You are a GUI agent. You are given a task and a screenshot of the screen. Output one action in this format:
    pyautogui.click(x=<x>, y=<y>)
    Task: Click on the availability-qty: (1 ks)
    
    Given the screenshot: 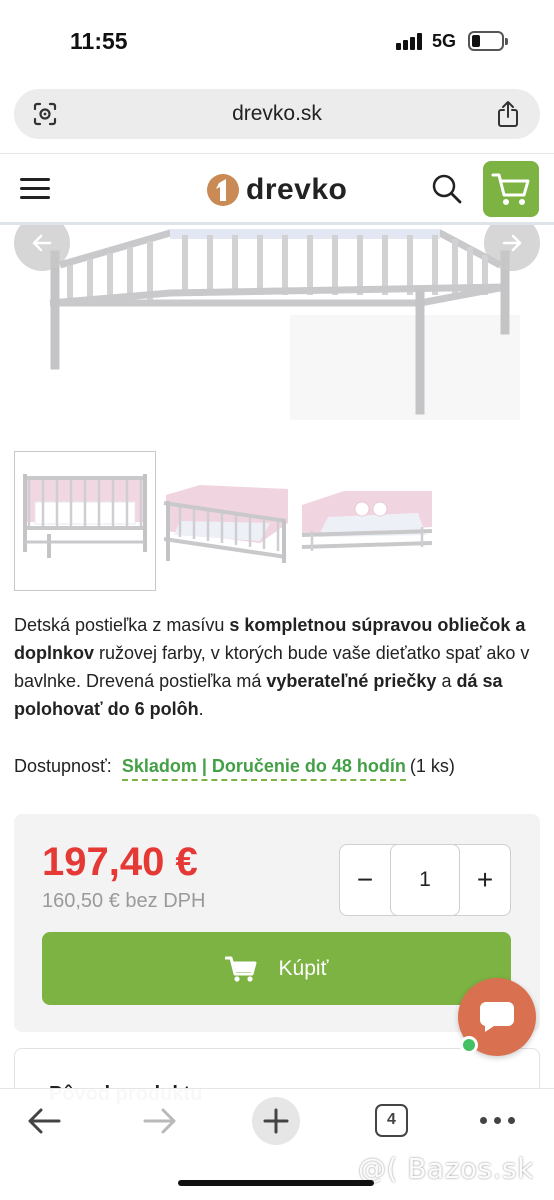 What is the action you would take?
    pyautogui.click(x=432, y=766)
    